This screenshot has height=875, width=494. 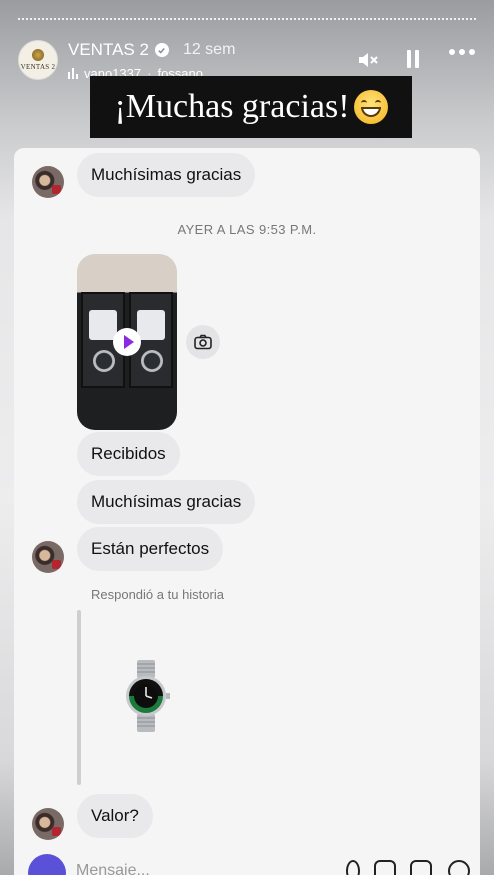 I want to click on timestamp: AYER A LAS 9:53 P.M., so click(x=247, y=229).